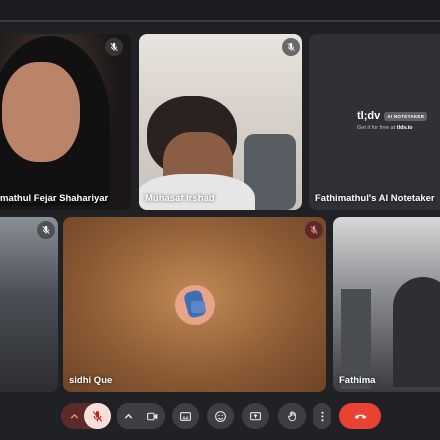  Describe the element at coordinates (385, 128) in the screenshot. I see `notetaker-tagline: Get it for free at tldv.io` at that location.